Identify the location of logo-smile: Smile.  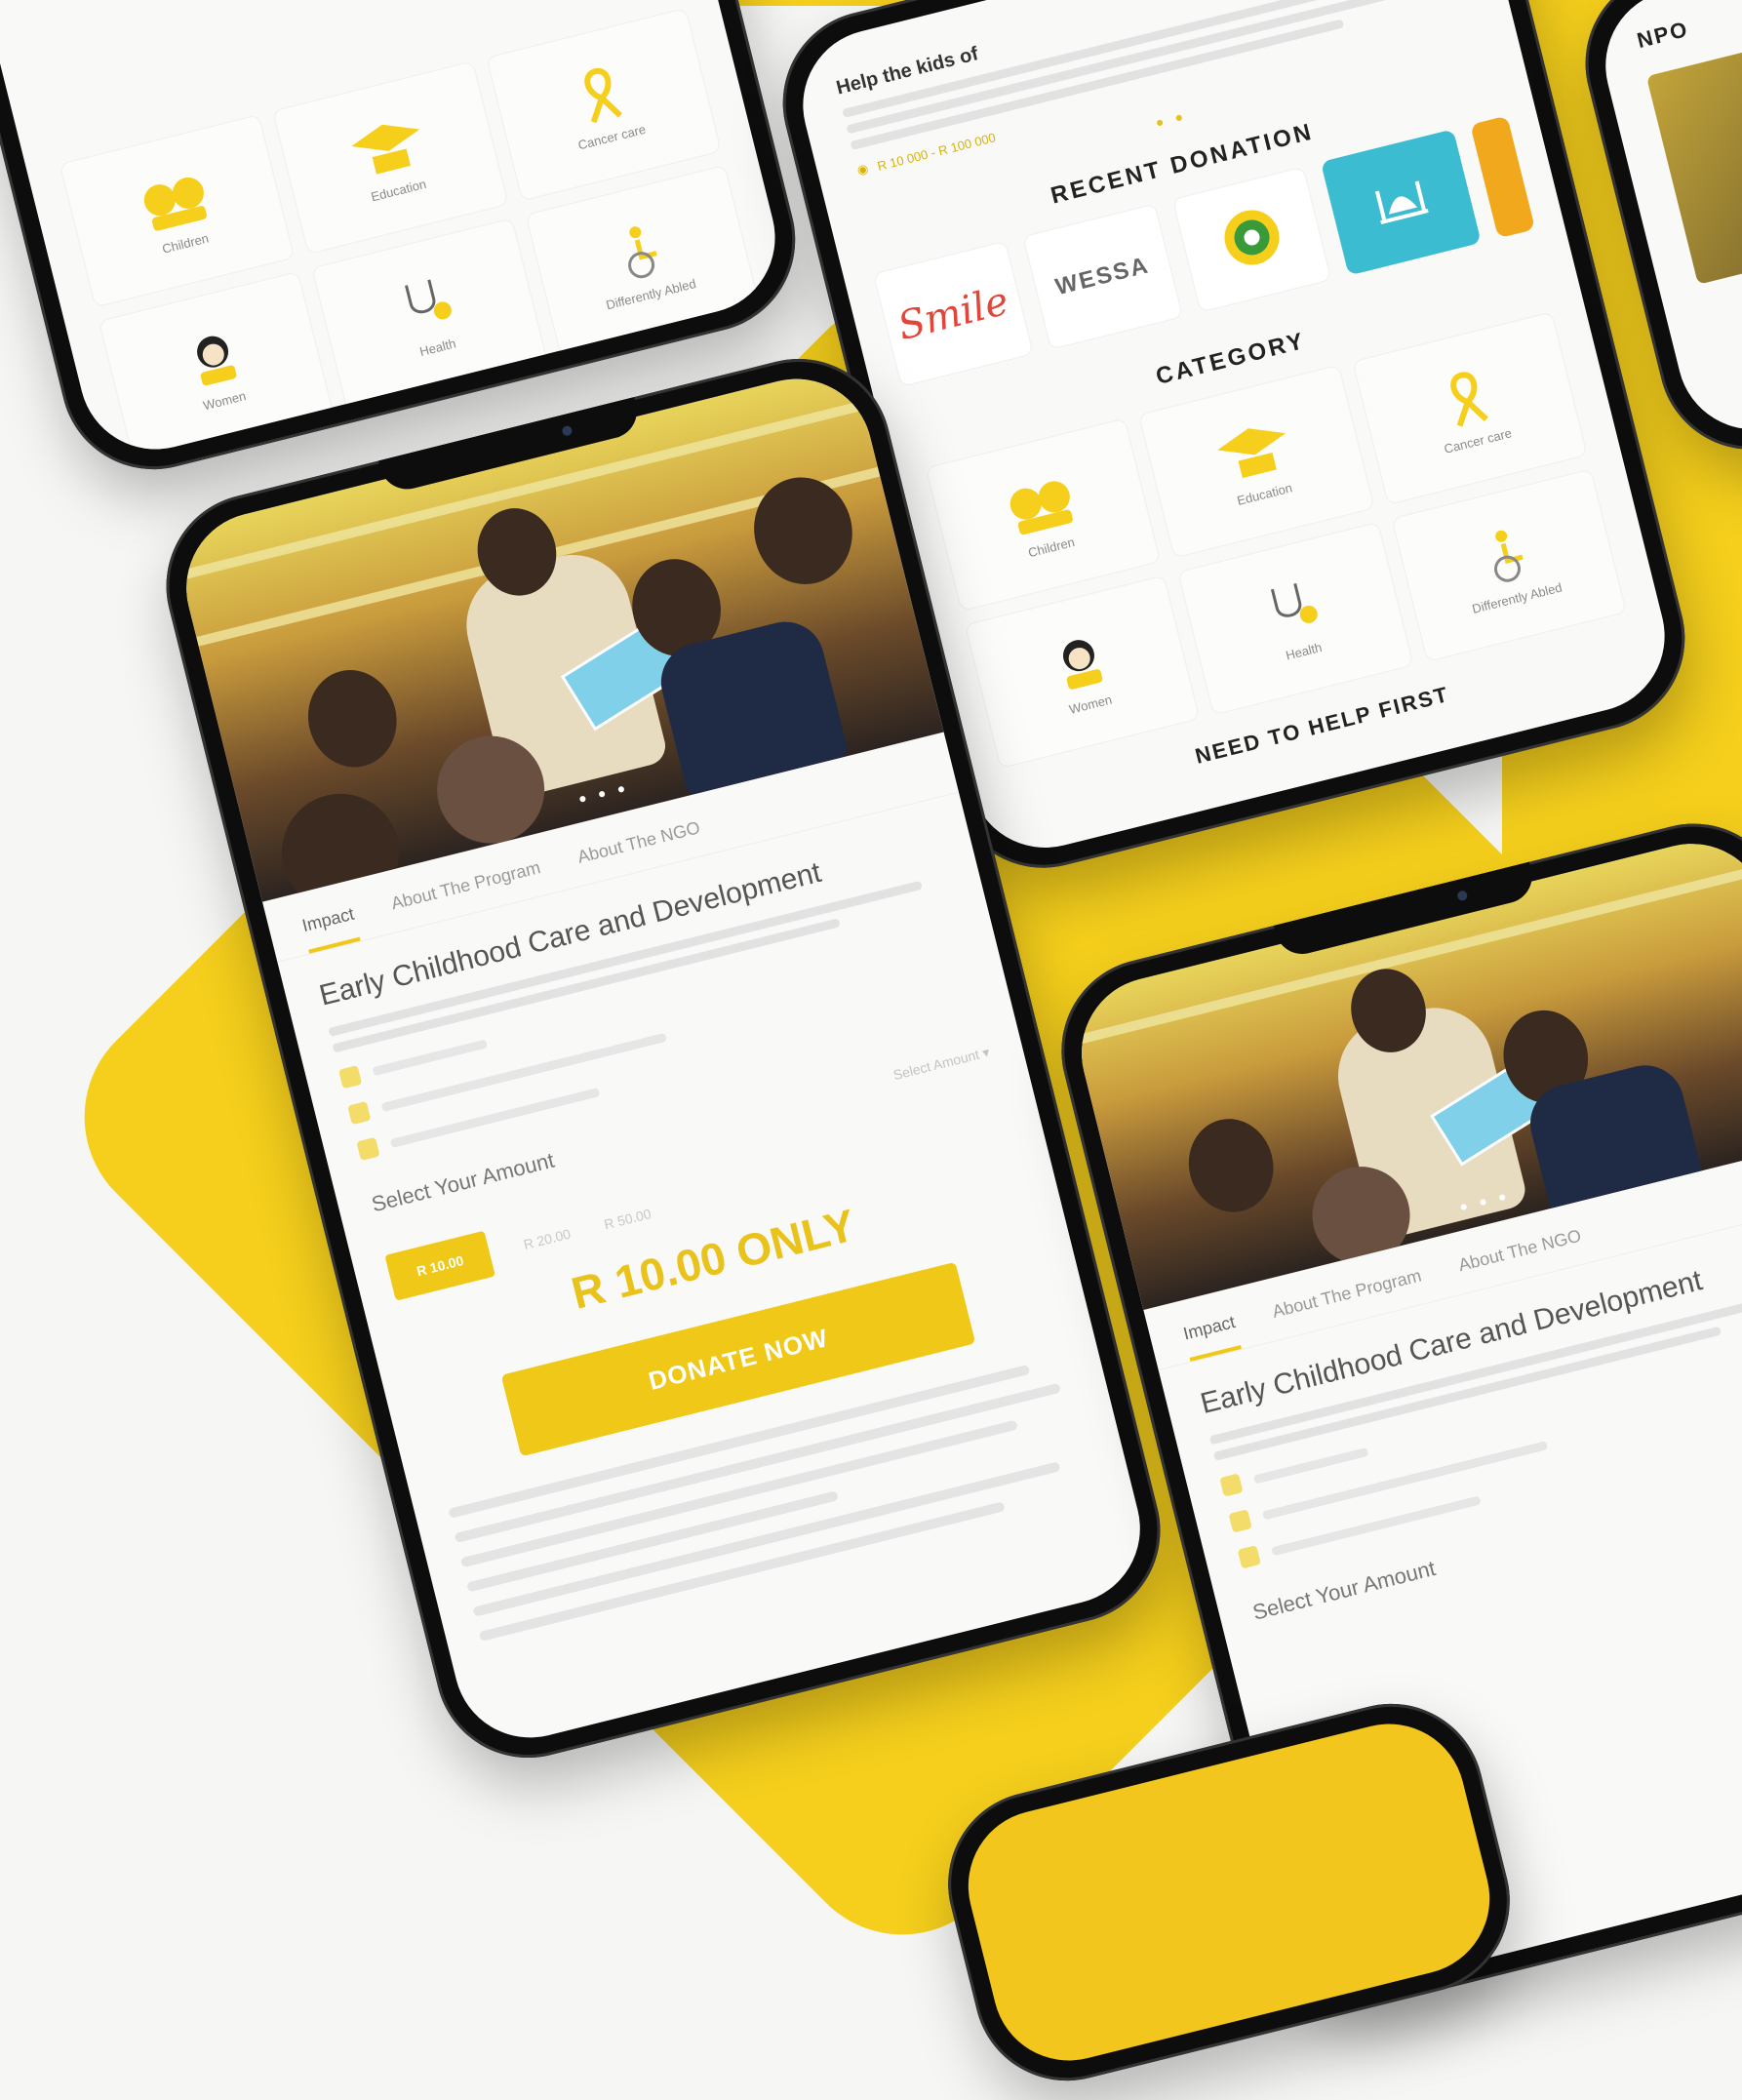
(953, 314).